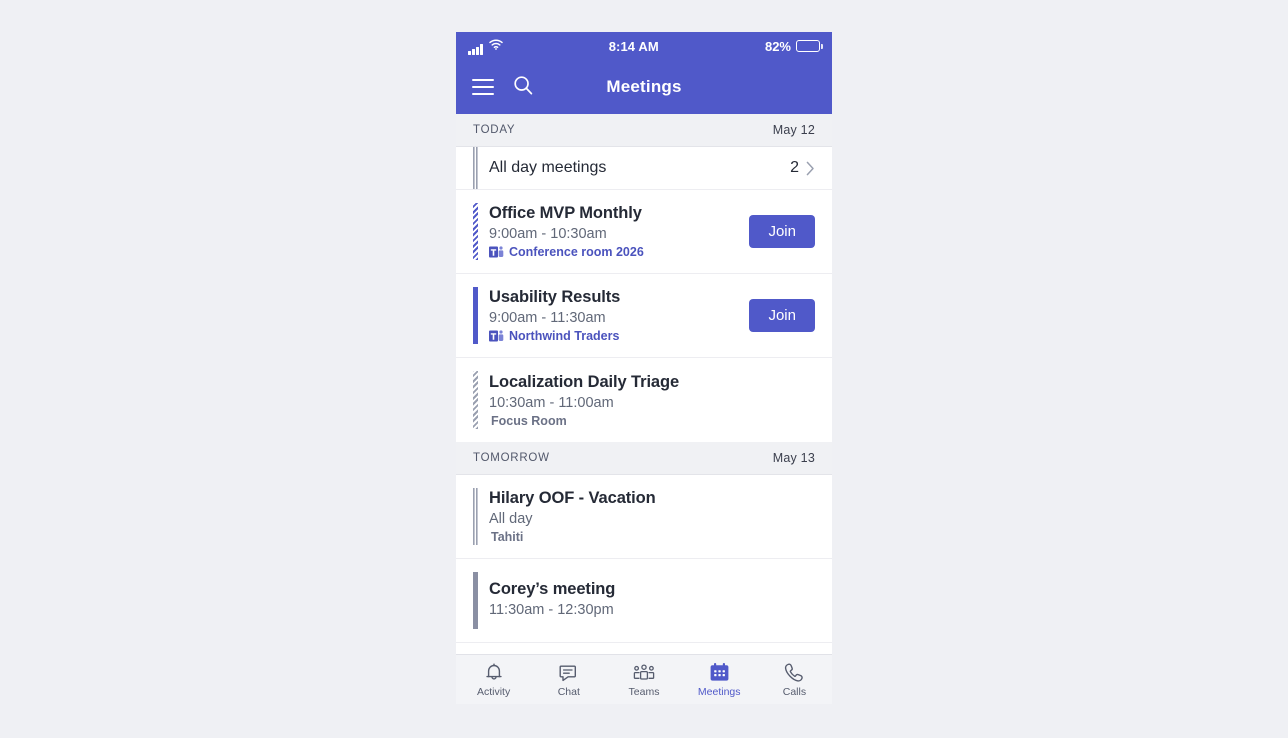 The height and width of the screenshot is (738, 1288). I want to click on event-location: Northwind Traders, so click(613, 336).